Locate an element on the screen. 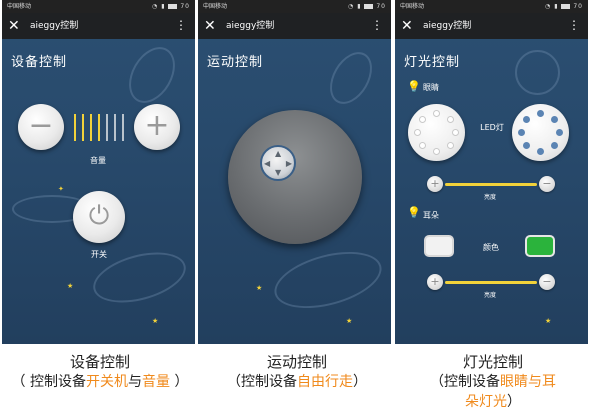  caption-text: ） is located at coordinates (514, 402).